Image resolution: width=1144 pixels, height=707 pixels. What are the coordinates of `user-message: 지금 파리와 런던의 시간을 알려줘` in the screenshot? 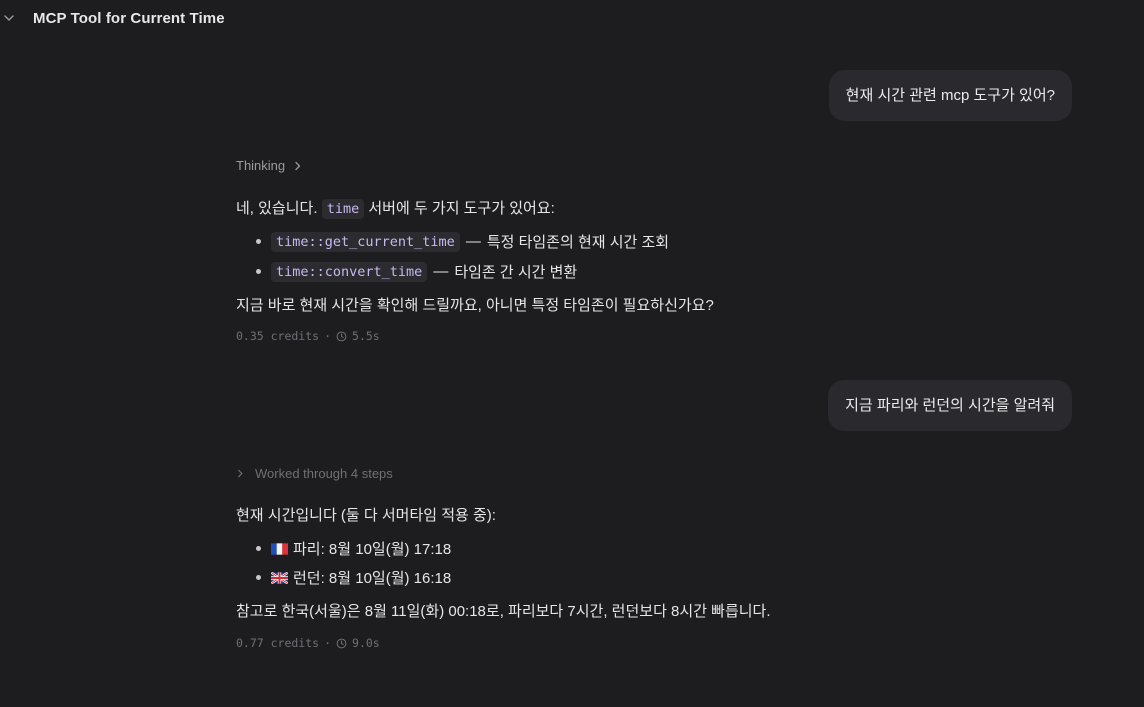 It's located at (950, 405).